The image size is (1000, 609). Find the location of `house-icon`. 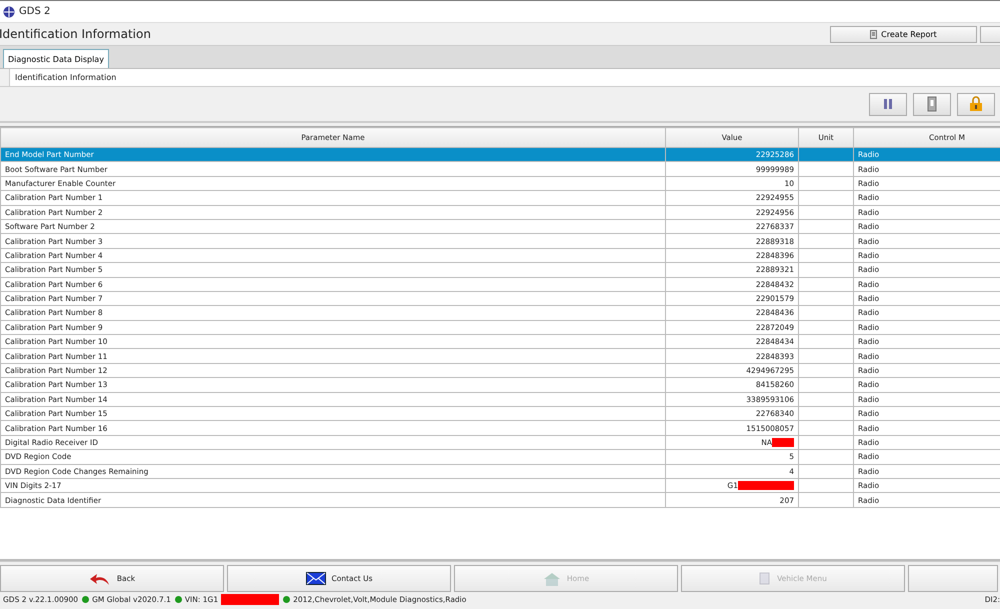

house-icon is located at coordinates (551, 579).